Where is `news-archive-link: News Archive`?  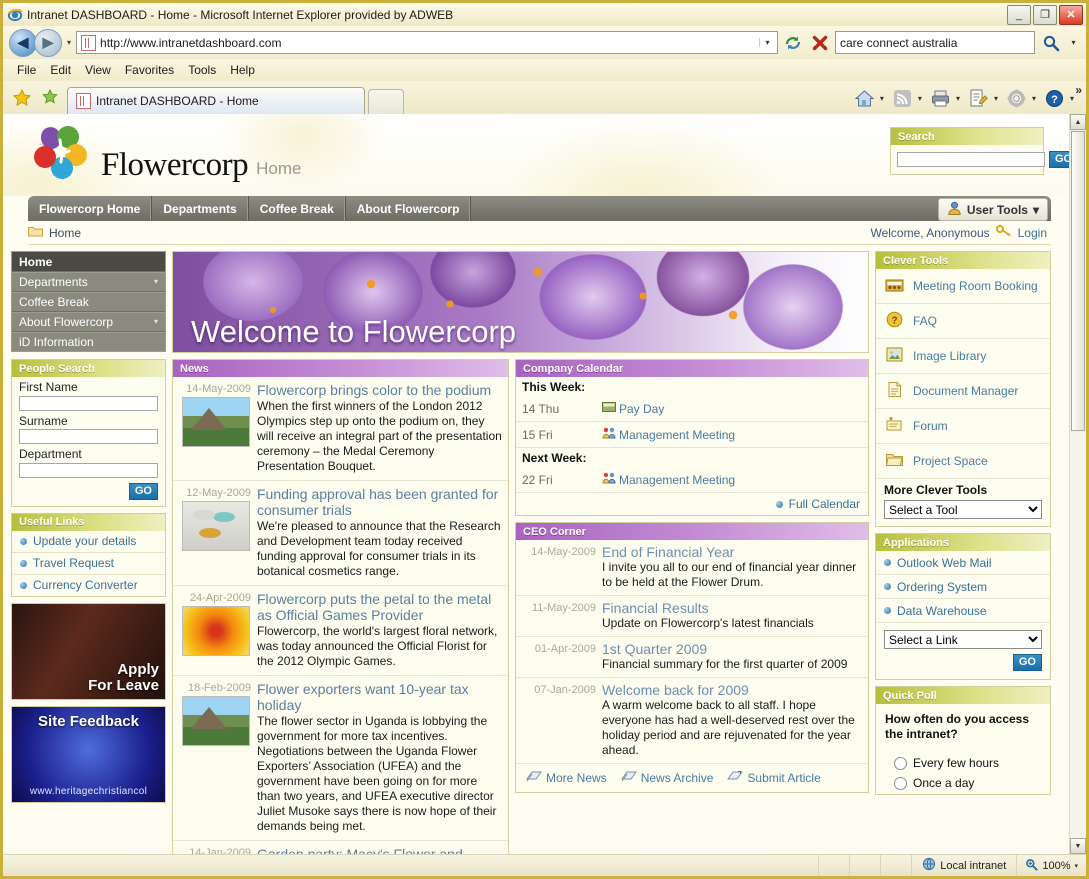
news-archive-link: News Archive is located at coordinates (666, 778).